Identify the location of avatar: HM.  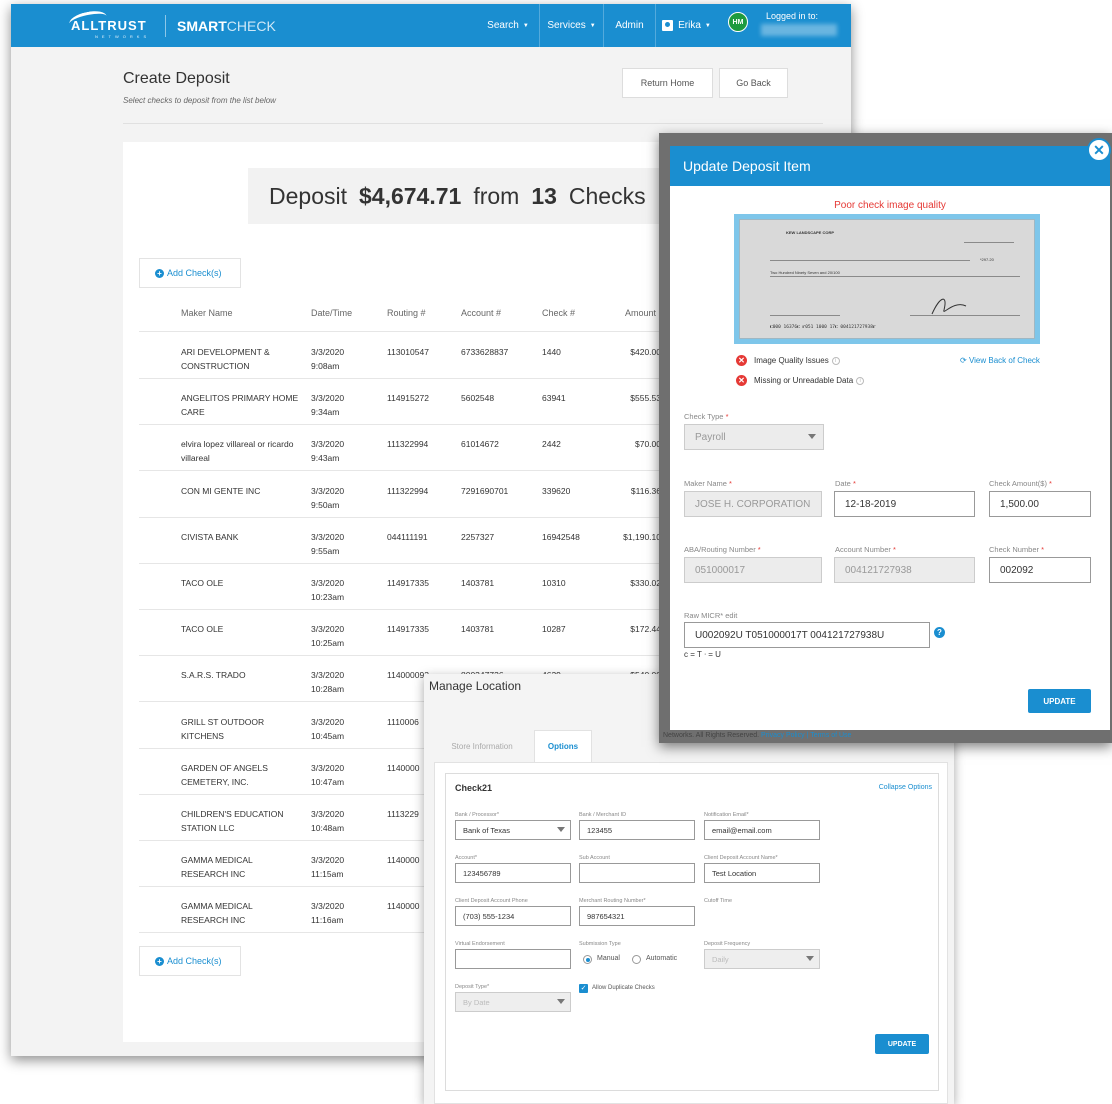
(738, 22).